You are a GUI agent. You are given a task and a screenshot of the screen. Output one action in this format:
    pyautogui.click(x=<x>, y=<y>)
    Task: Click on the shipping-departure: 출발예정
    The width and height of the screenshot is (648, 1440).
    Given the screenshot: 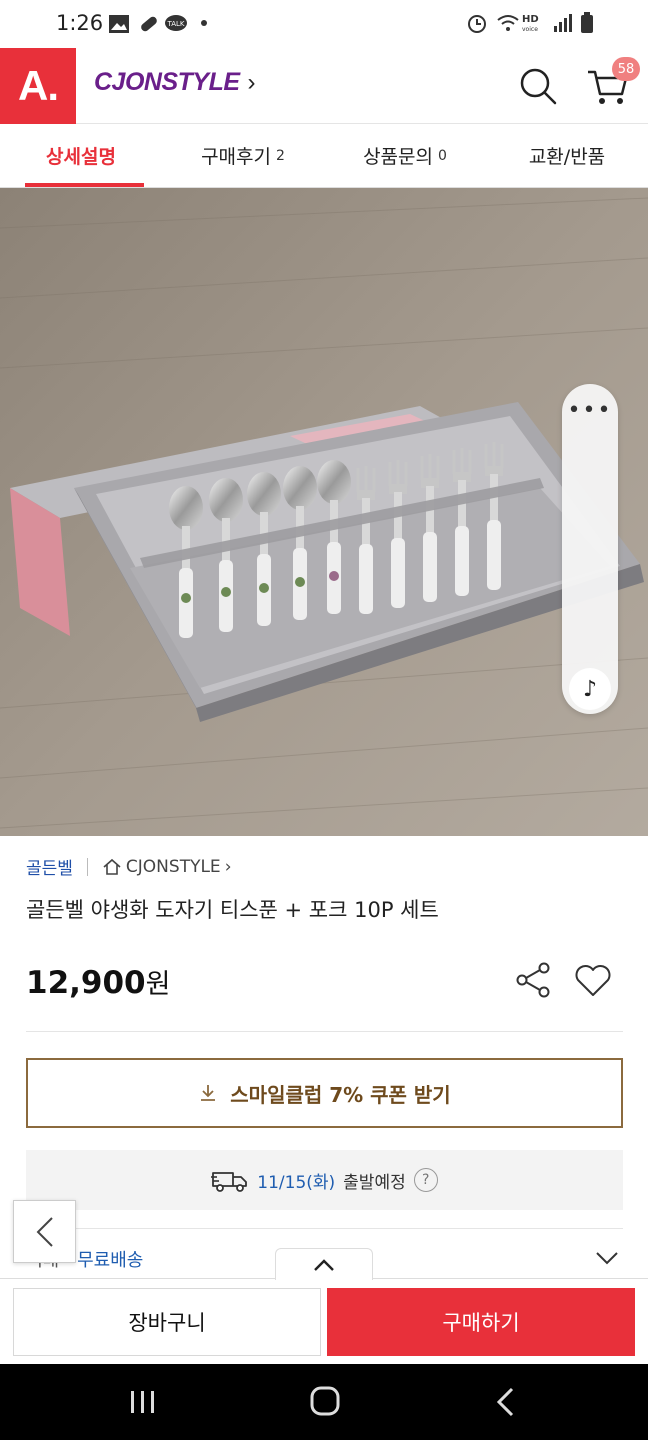 What is the action you would take?
    pyautogui.click(x=374, y=1182)
    